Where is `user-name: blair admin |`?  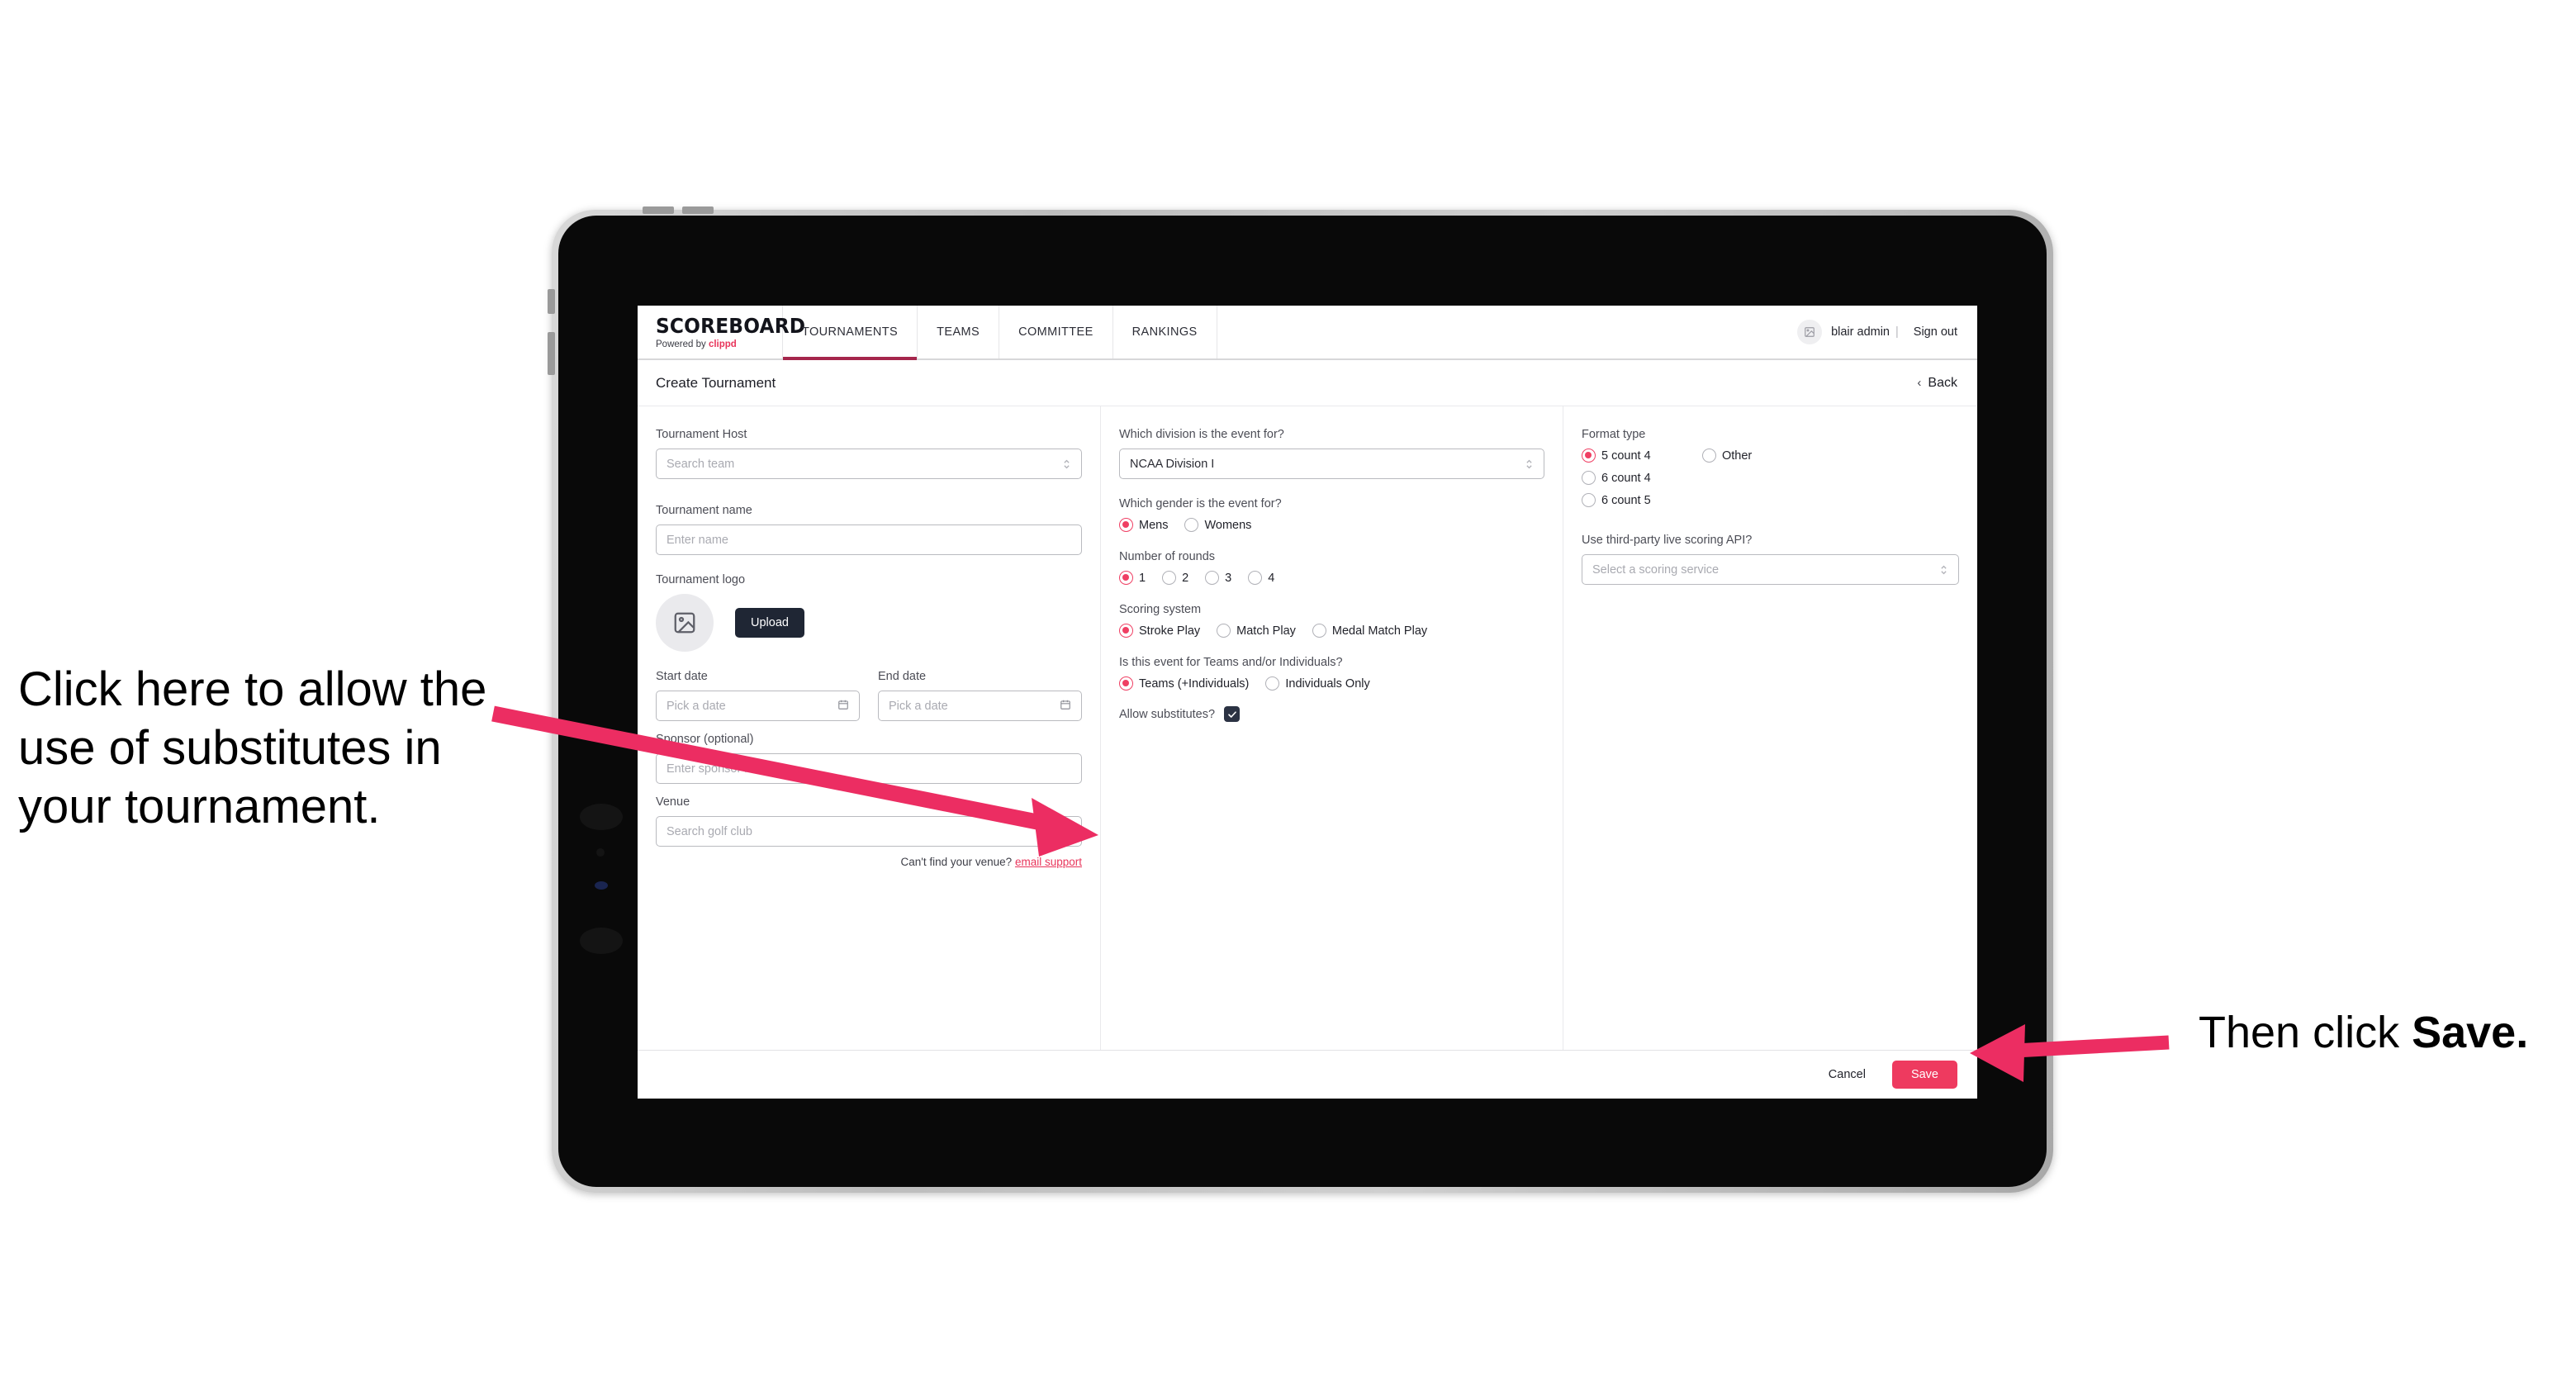 user-name: blair admin | is located at coordinates (1868, 332).